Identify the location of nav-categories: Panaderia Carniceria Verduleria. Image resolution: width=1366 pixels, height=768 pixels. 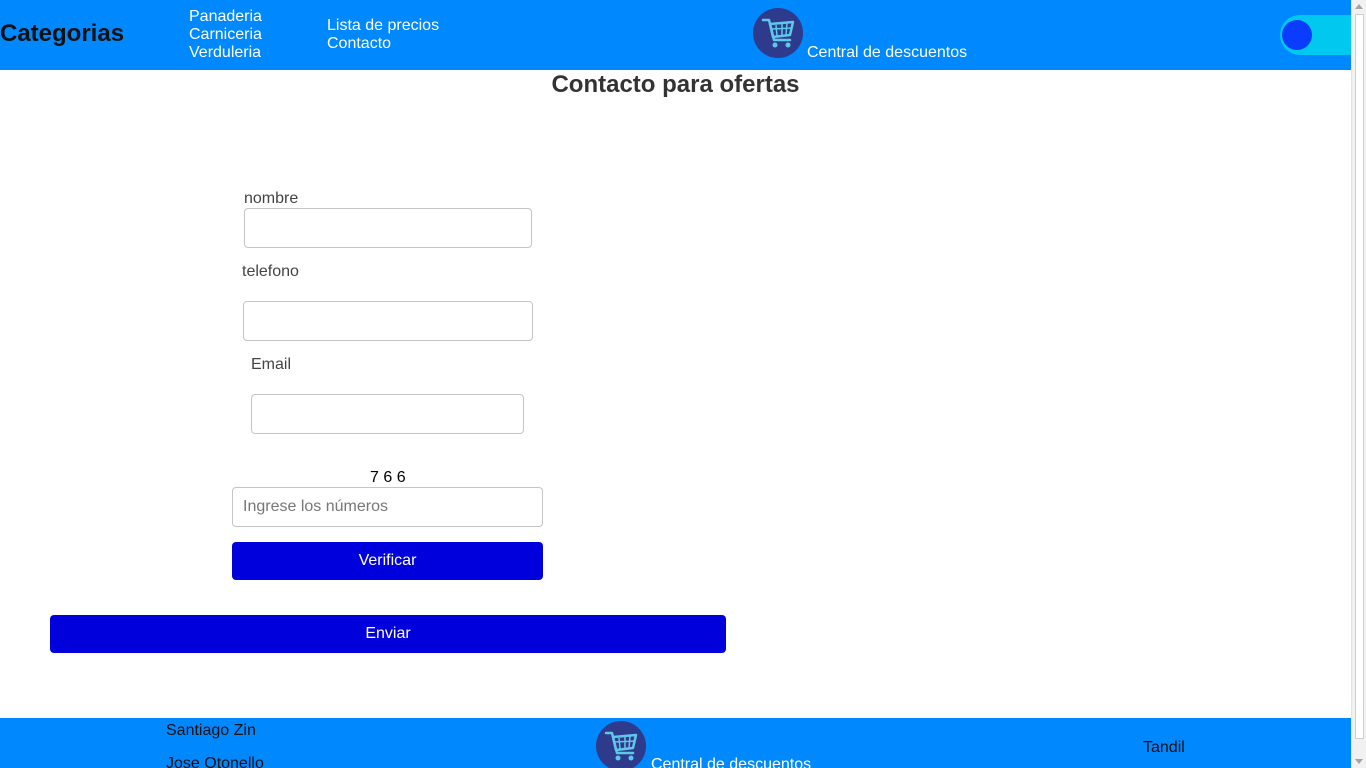
(225, 35).